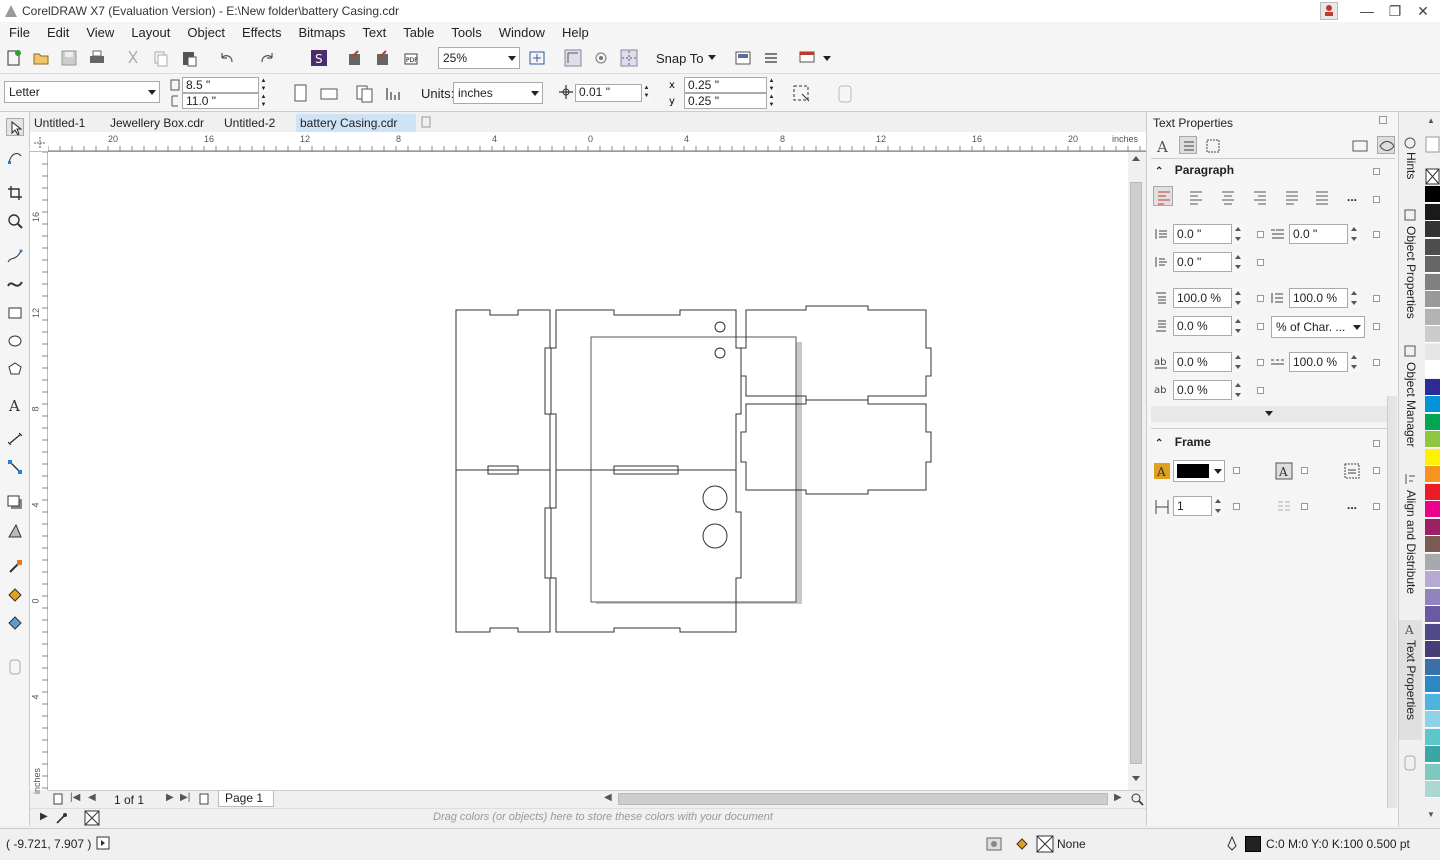 The image size is (1440, 860). I want to click on shape-tool-icon, so click(15, 157).